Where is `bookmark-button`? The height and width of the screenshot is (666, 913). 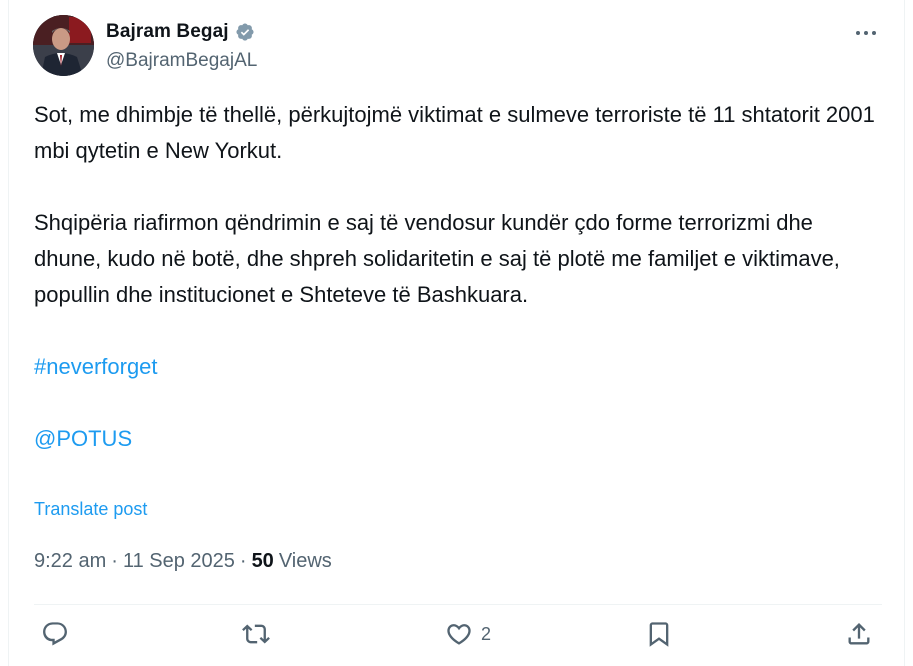 bookmark-button is located at coordinates (659, 634).